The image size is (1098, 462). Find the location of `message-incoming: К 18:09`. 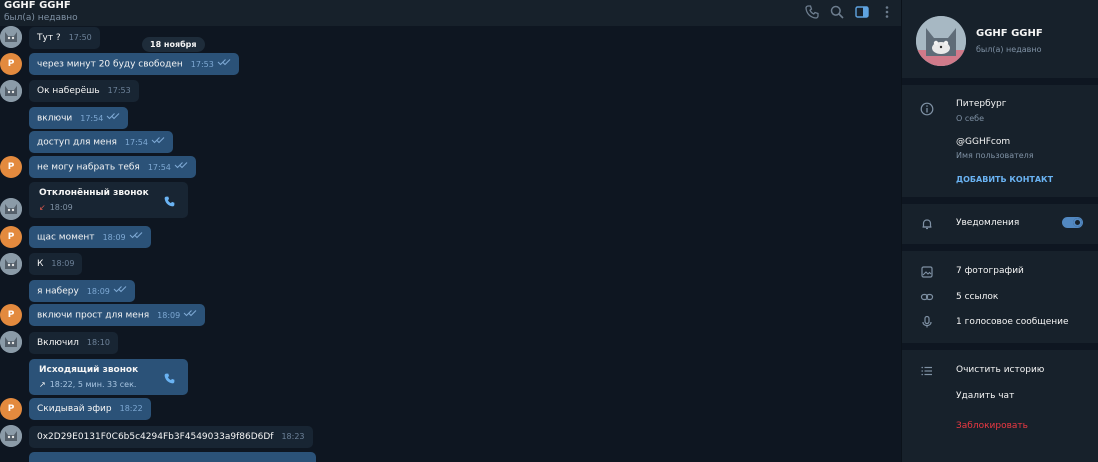

message-incoming: К 18:09 is located at coordinates (56, 264).